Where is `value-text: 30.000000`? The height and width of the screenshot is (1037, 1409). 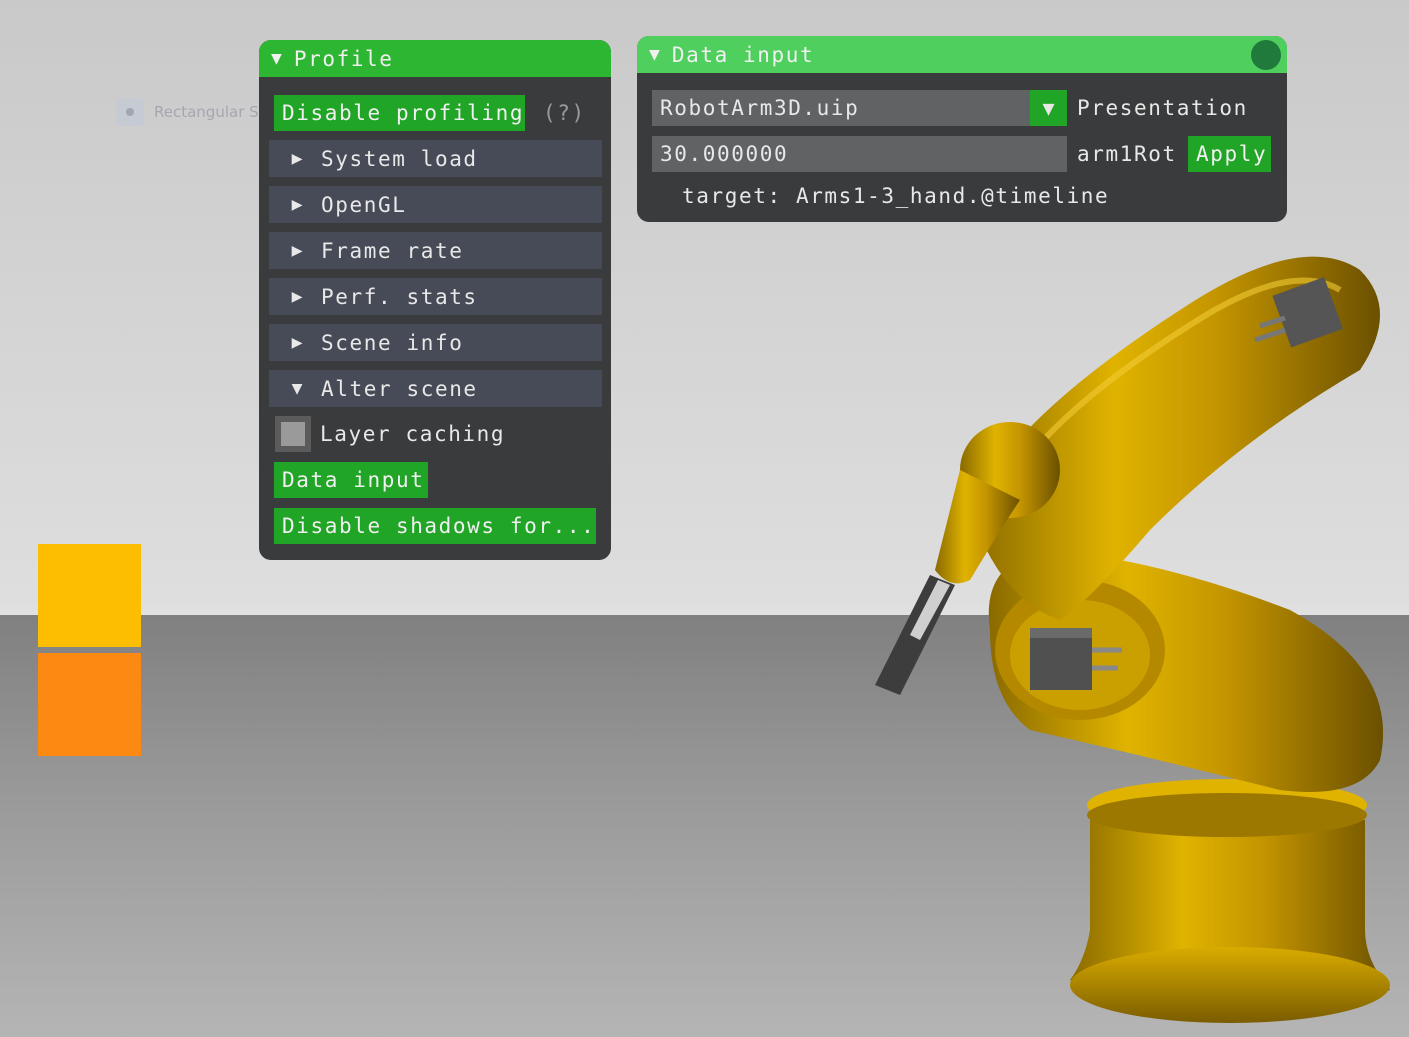
value-text: 30.000000 is located at coordinates (724, 154).